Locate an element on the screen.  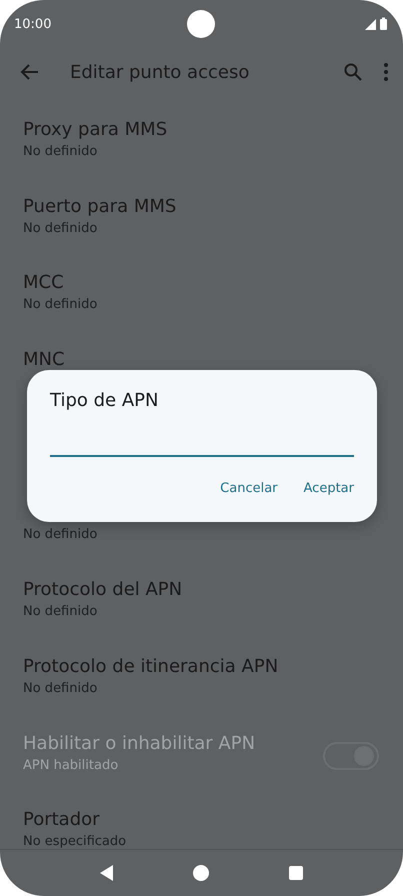
dialog-button: Cancelar is located at coordinates (249, 488).